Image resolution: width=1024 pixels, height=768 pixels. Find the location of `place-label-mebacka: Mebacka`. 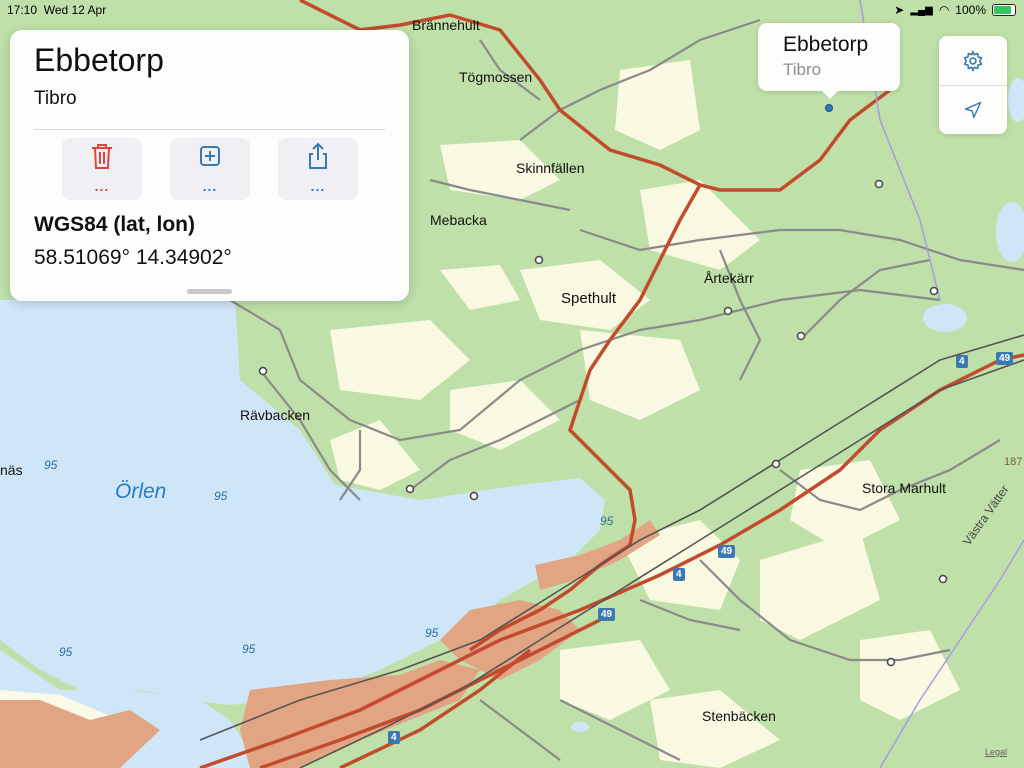

place-label-mebacka: Mebacka is located at coordinates (458, 220).